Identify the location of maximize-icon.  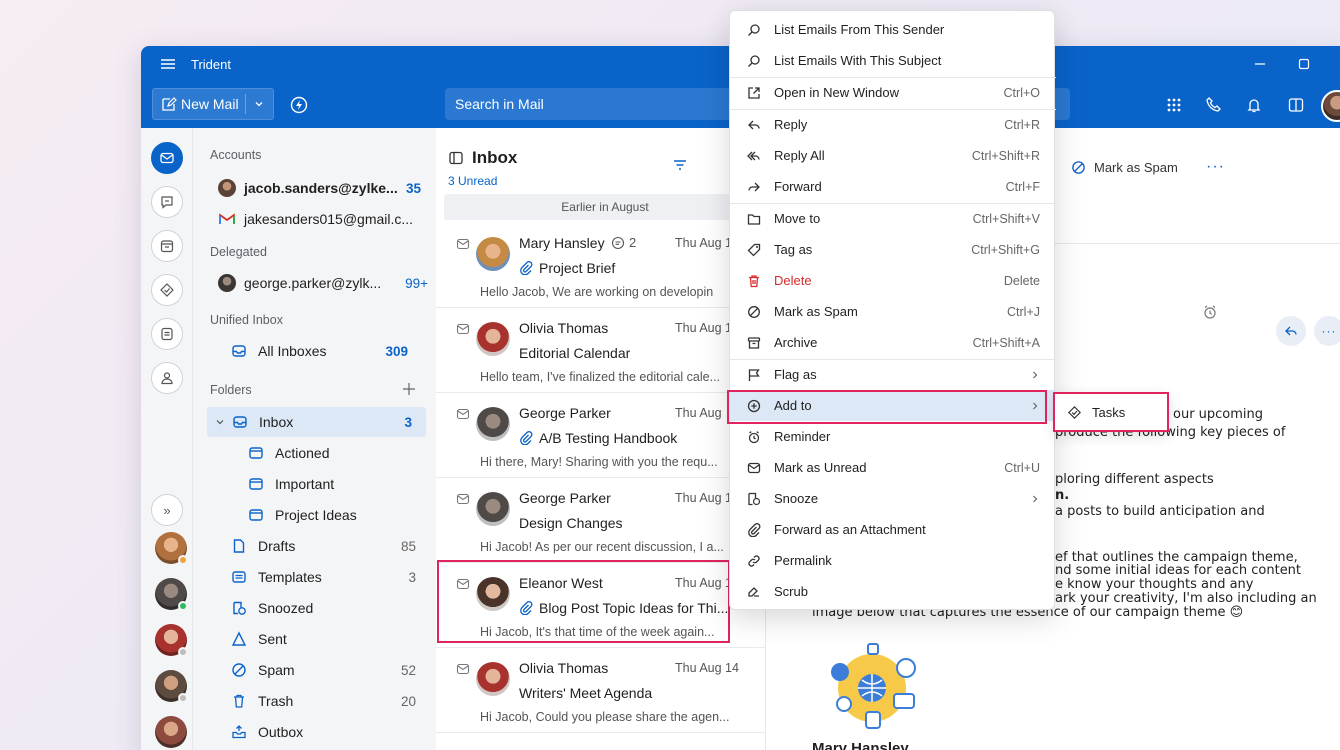
(1304, 64).